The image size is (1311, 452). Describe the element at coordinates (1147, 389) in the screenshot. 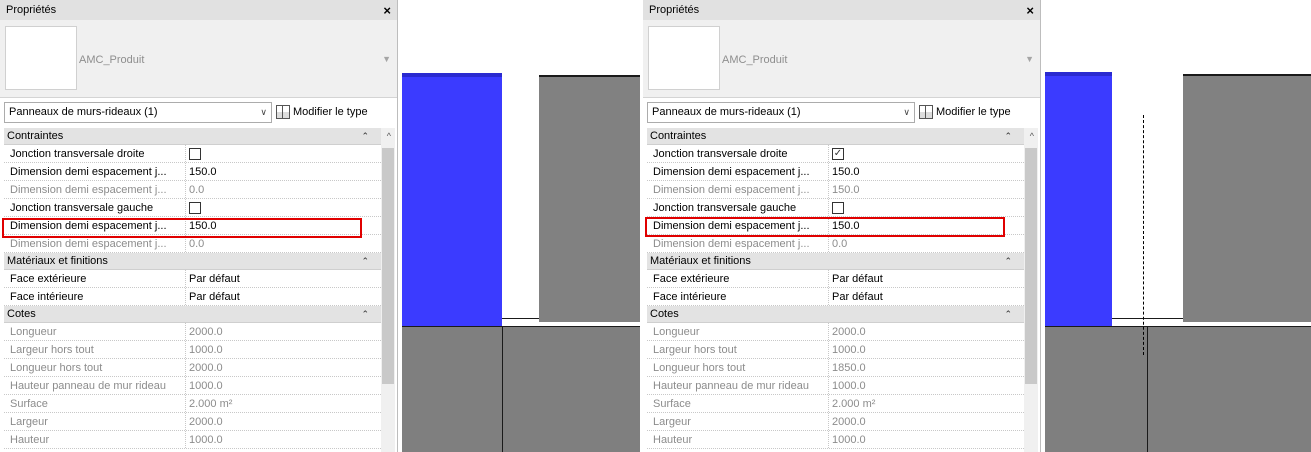

I see `divider-line` at that location.